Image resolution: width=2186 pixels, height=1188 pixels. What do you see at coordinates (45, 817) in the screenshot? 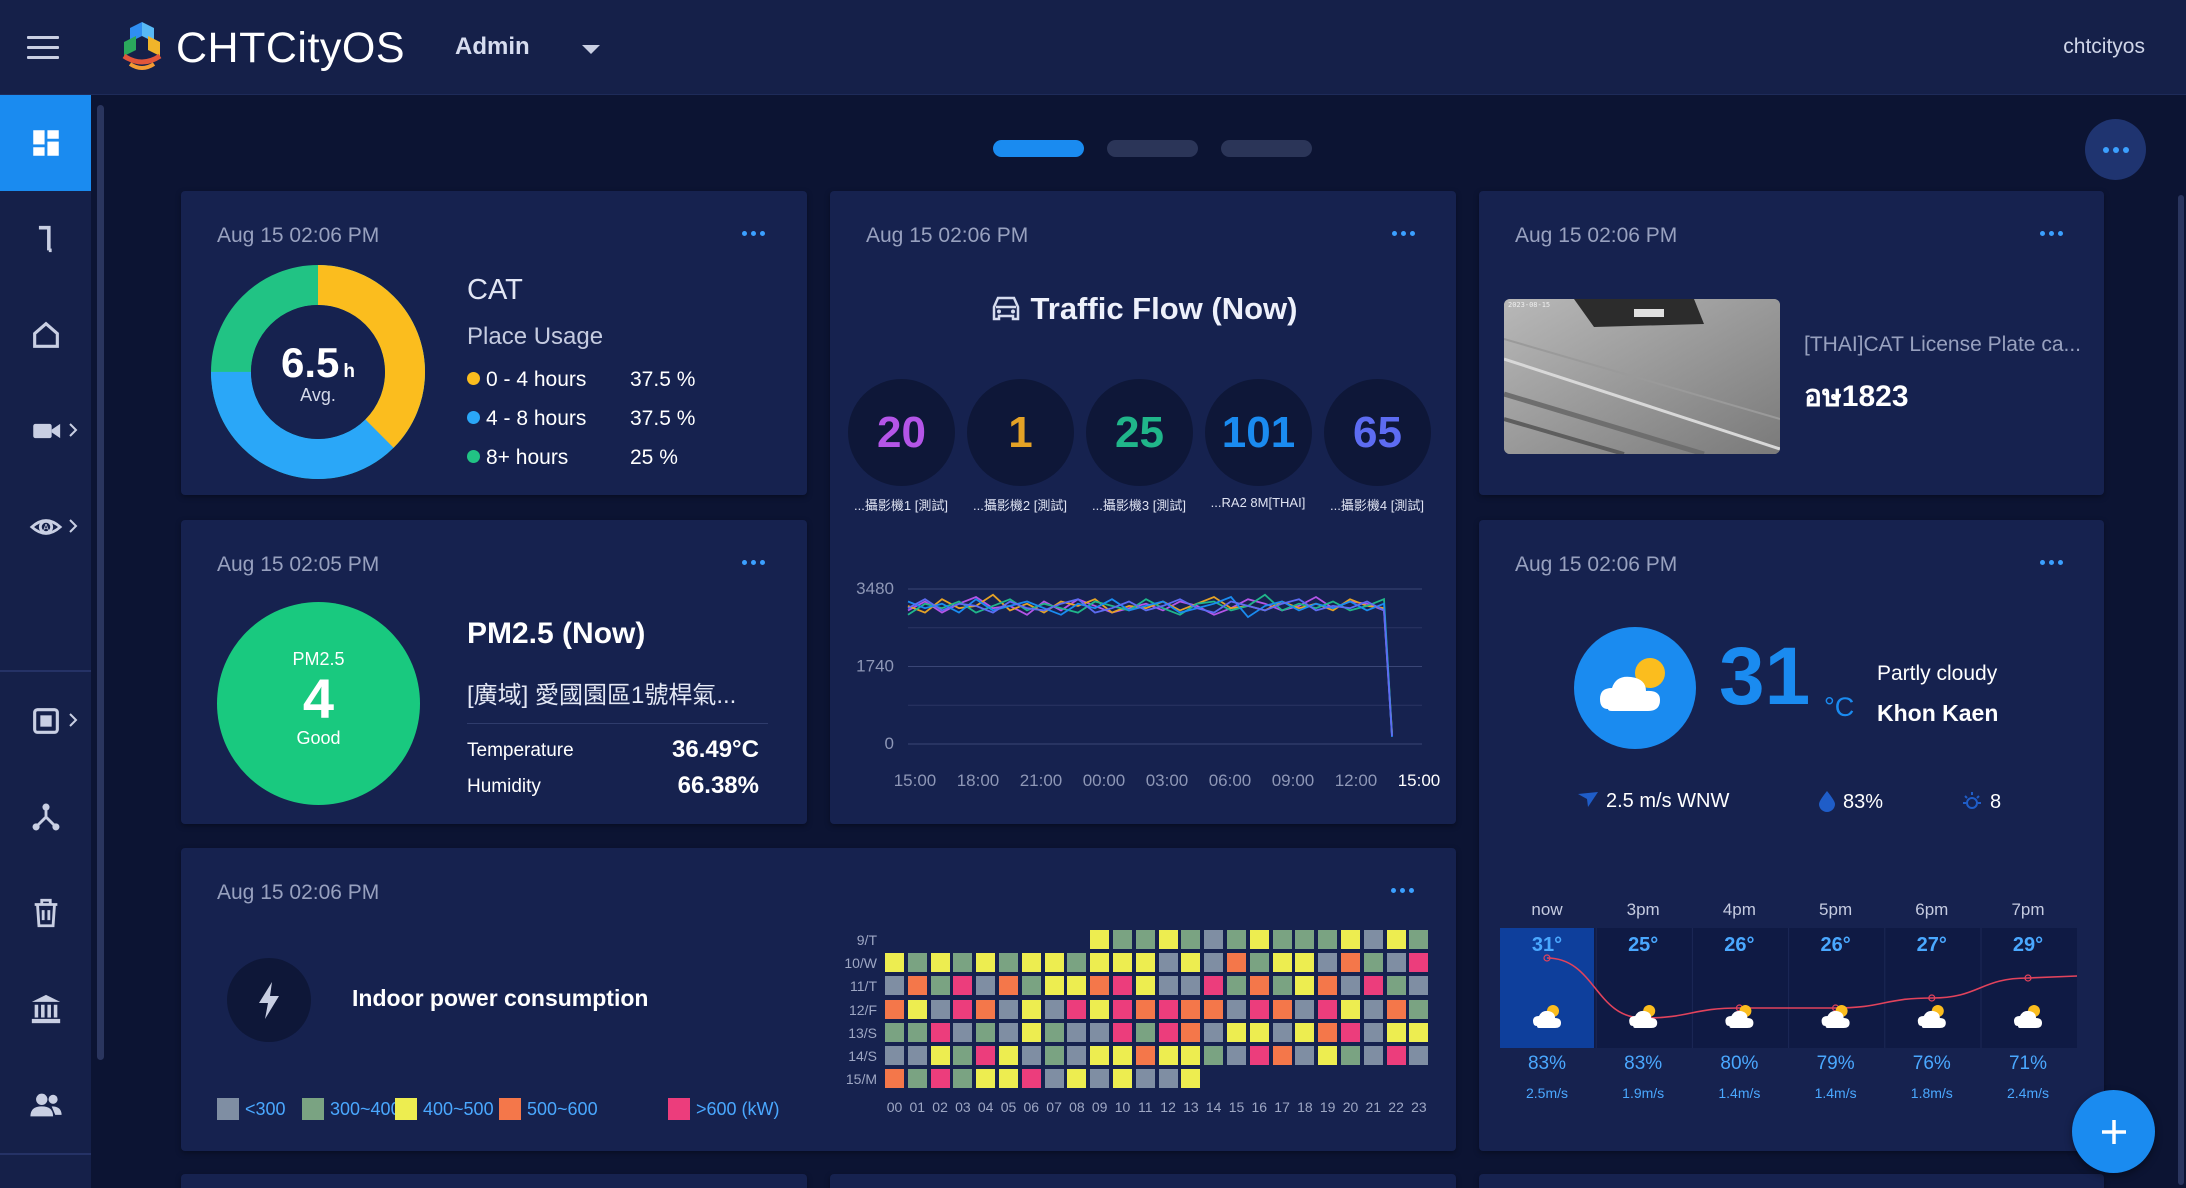
I see `sidebar-item-network` at bounding box center [45, 817].